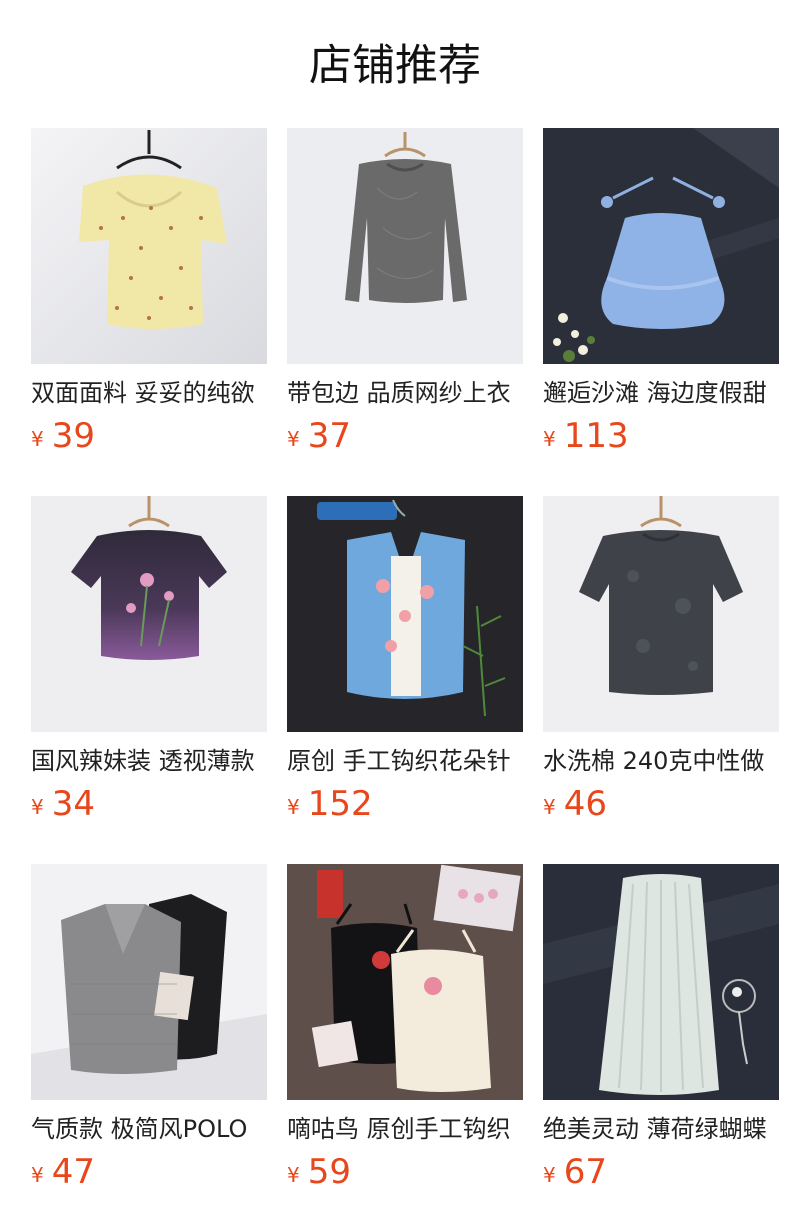 The image size is (790, 1232). I want to click on product-card: 绝美灵动 薄荷绿蝴蝶 ¥67, so click(661, 1048).